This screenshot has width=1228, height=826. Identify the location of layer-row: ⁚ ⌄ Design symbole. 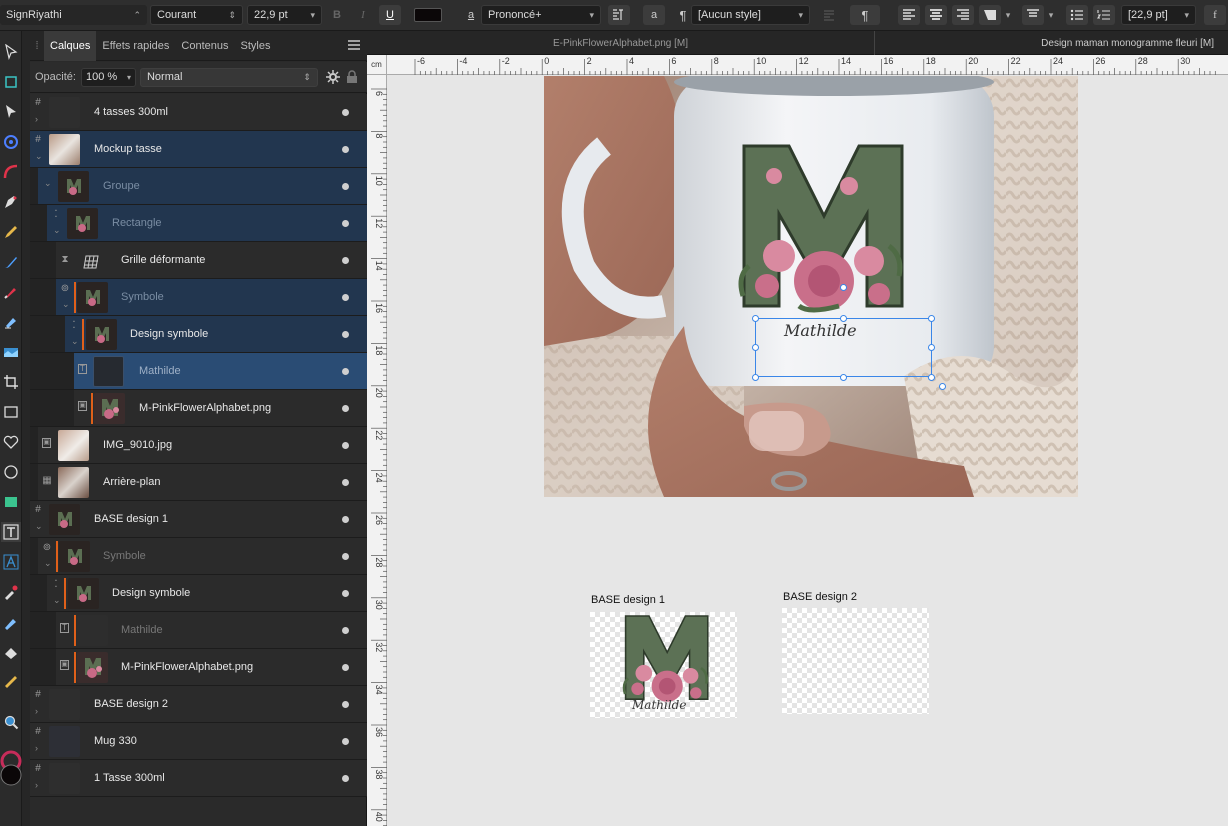
(198, 593).